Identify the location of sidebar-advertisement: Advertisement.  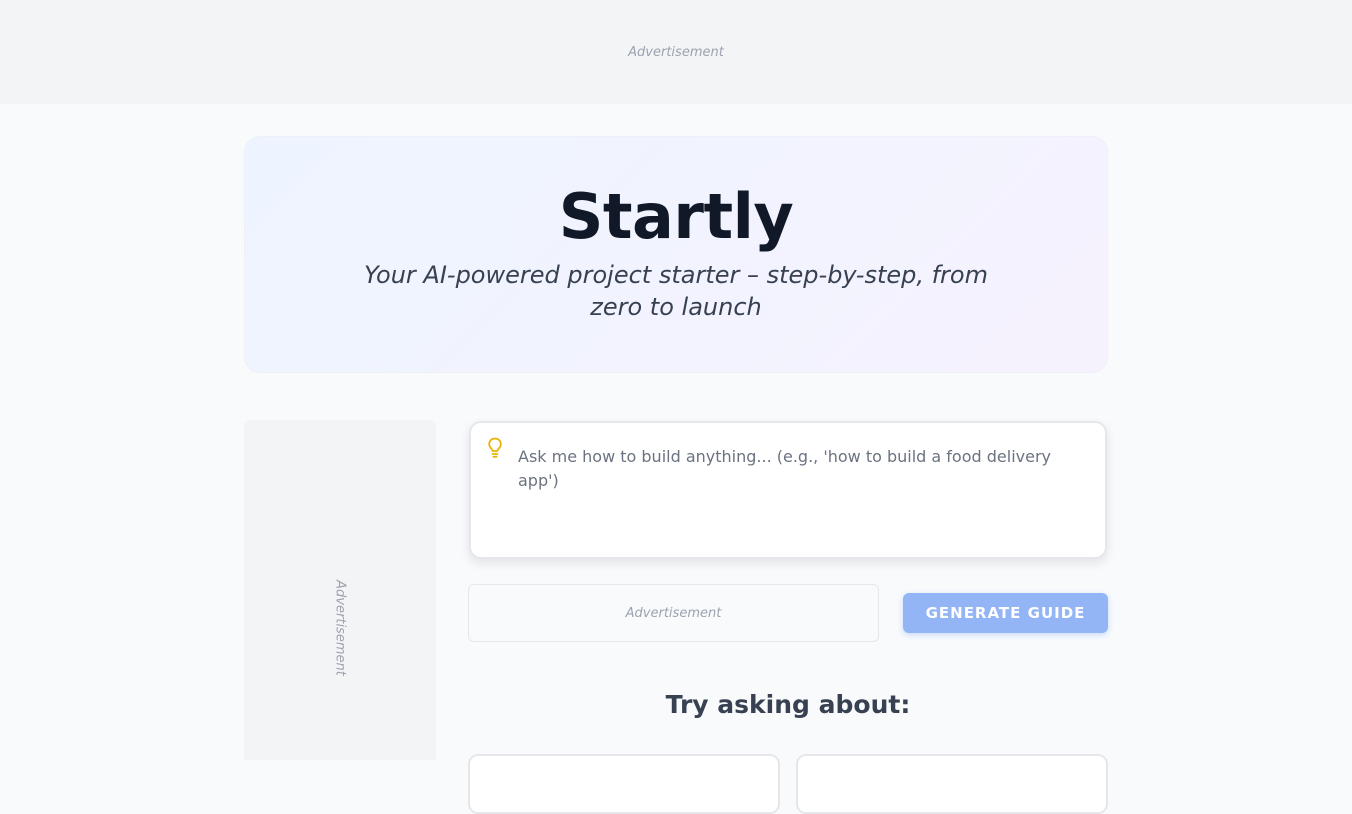
(340, 590).